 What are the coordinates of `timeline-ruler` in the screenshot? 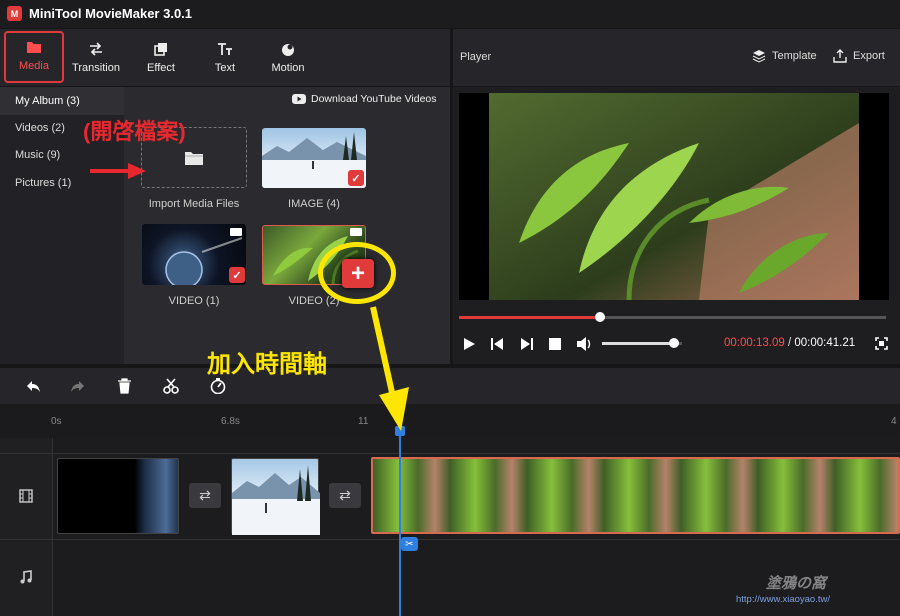 It's located at (450, 421).